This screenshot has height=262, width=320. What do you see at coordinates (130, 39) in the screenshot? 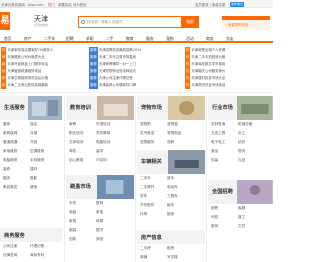
I see `nav-item: 教育` at bounding box center [130, 39].